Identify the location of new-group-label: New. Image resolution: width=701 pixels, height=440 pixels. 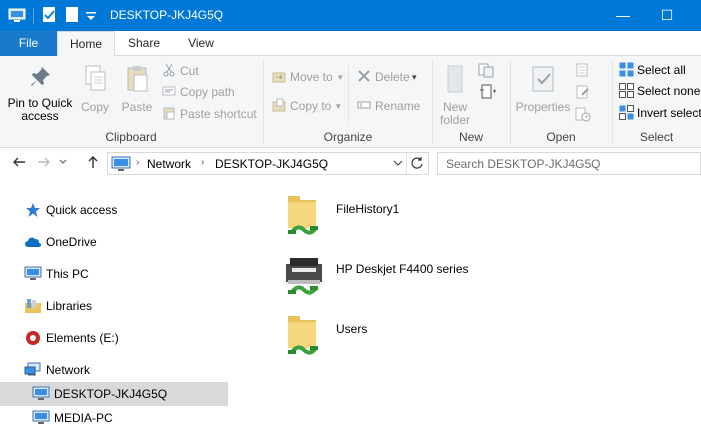
(470, 137).